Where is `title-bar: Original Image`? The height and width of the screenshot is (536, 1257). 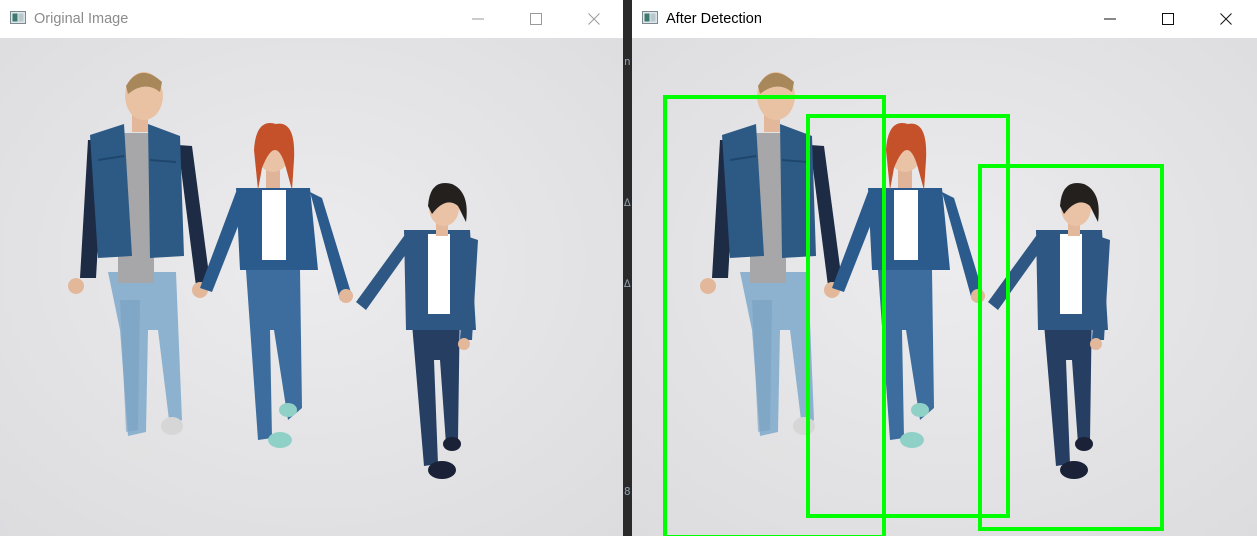
title-bar: Original Image is located at coordinates (311, 19).